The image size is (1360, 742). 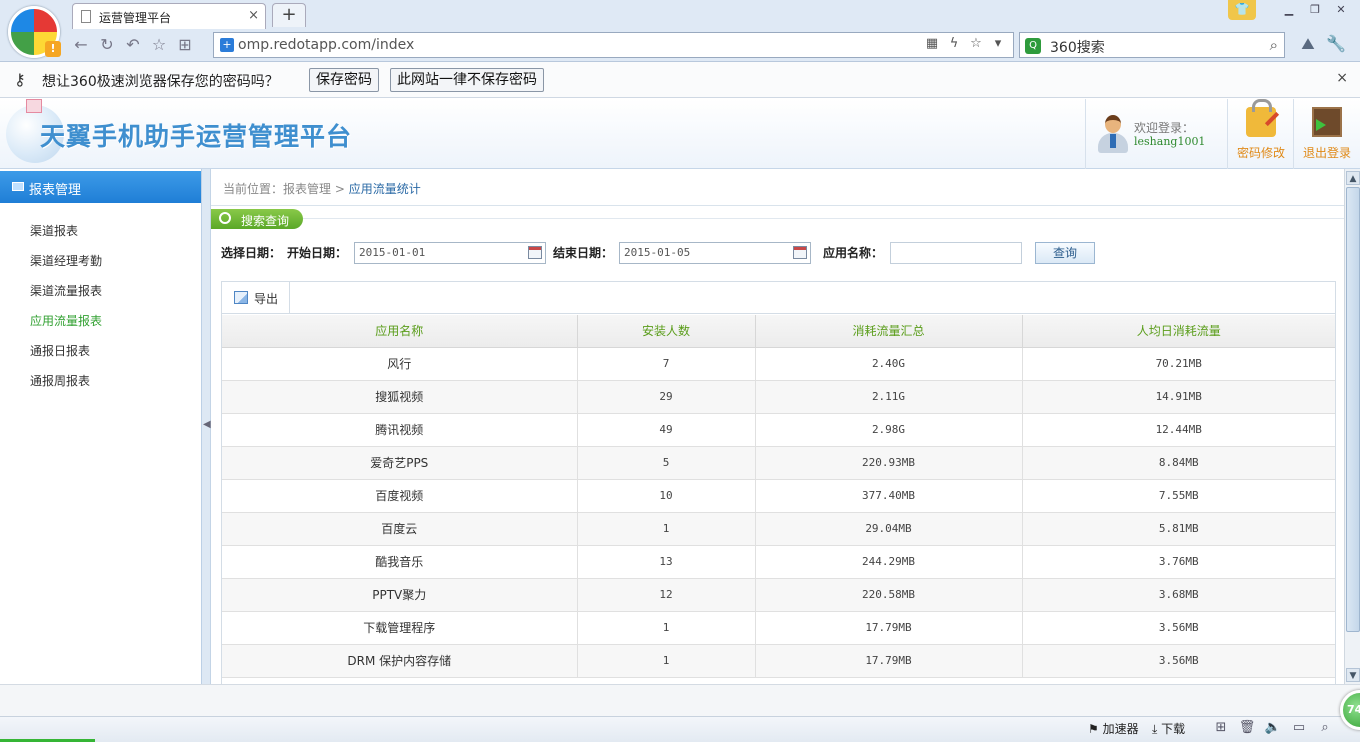 What do you see at coordinates (1168, 728) in the screenshot?
I see `download-button: ⤓ 下载` at bounding box center [1168, 728].